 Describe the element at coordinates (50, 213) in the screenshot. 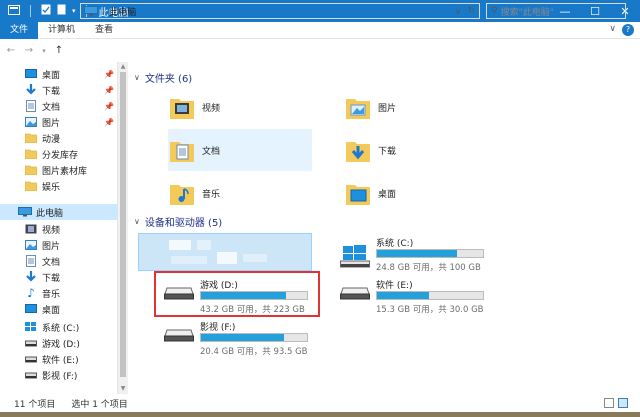

I see `sidebar-item-label: 此电脑` at that location.